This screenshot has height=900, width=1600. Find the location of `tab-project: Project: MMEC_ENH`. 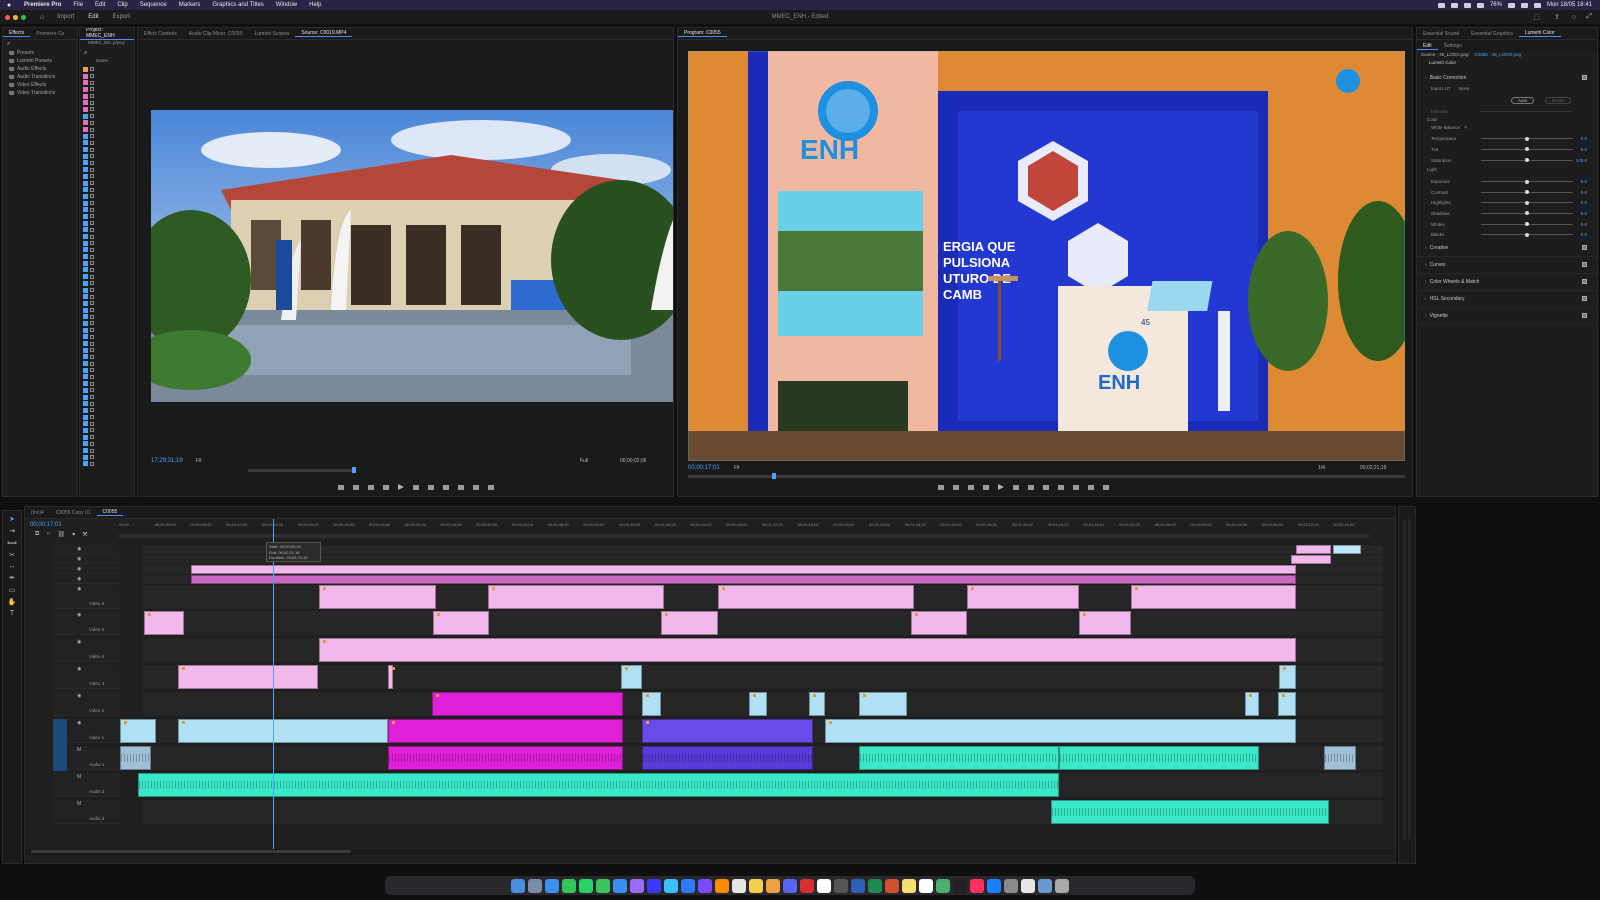

tab-project: Project: MMEC_ENH is located at coordinates (107, 34).